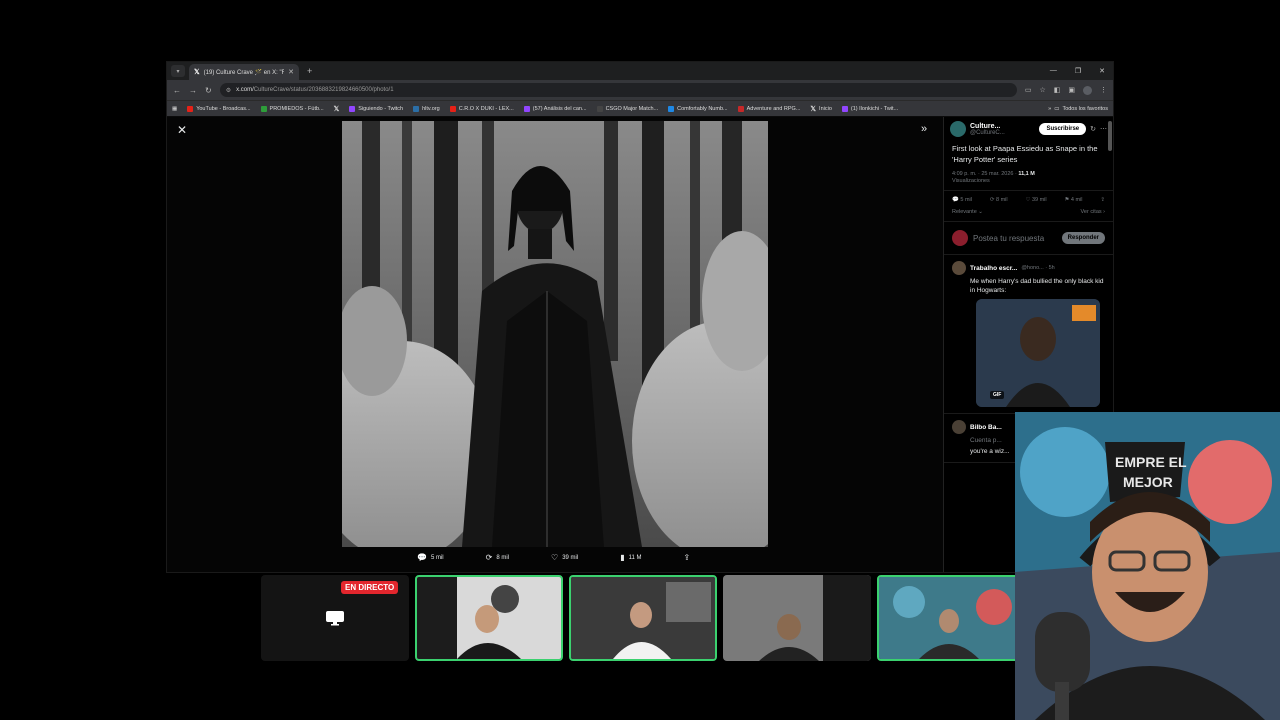 The image size is (1280, 720). What do you see at coordinates (967, 212) in the screenshot?
I see `sort-dropdown: Relevante ⌄` at bounding box center [967, 212].